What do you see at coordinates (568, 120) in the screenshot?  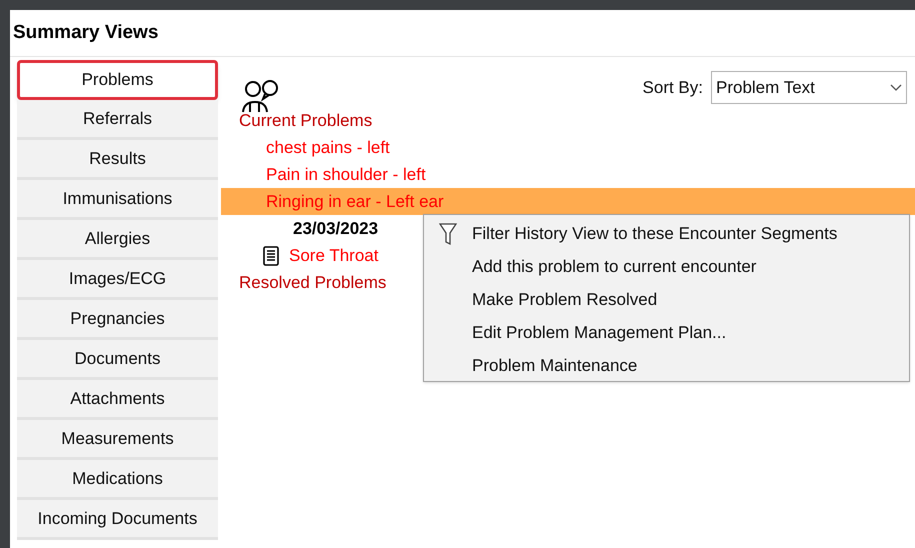 I see `group-label: Current Problems` at bounding box center [568, 120].